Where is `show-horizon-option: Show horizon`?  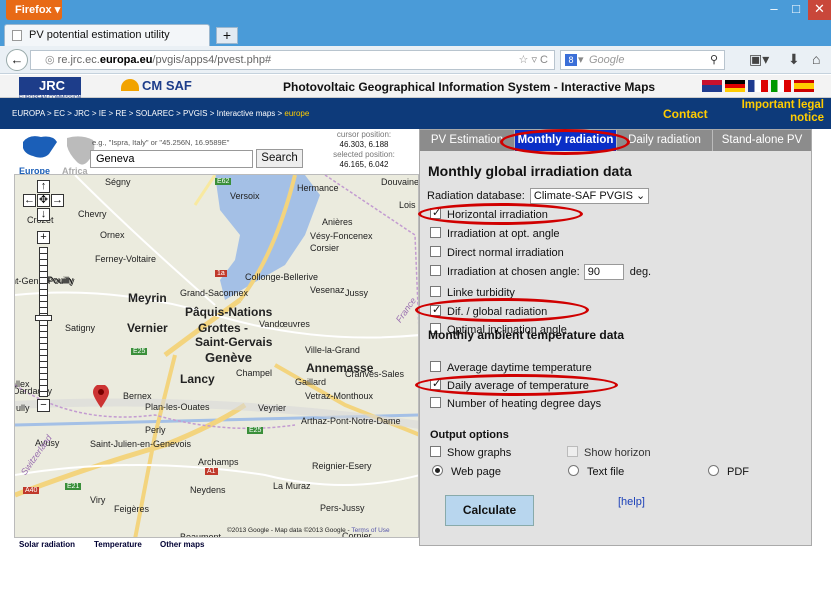 show-horizon-option: Show horizon is located at coordinates (609, 452).